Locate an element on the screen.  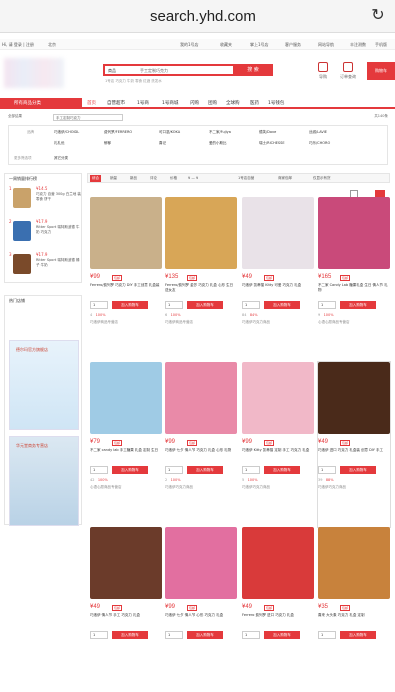
site-logo is located at coordinates (34, 73).